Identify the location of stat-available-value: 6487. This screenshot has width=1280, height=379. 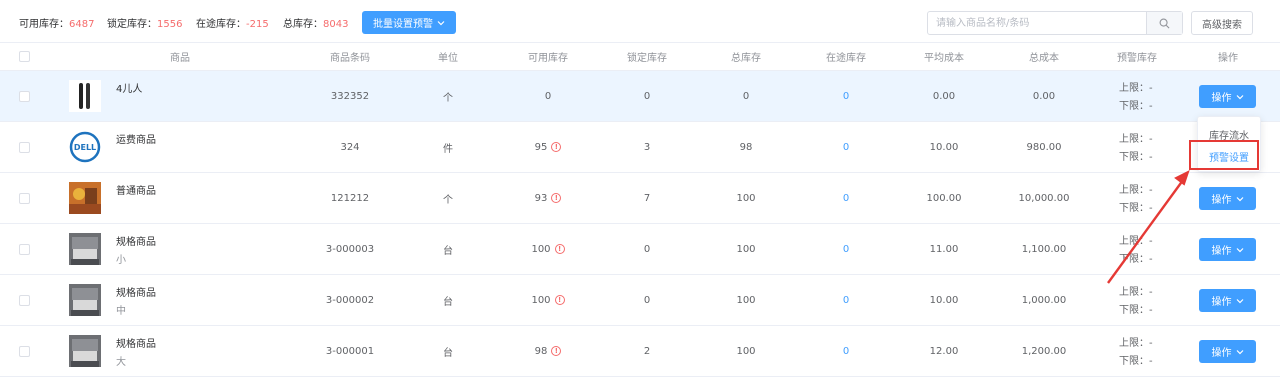
(82, 24).